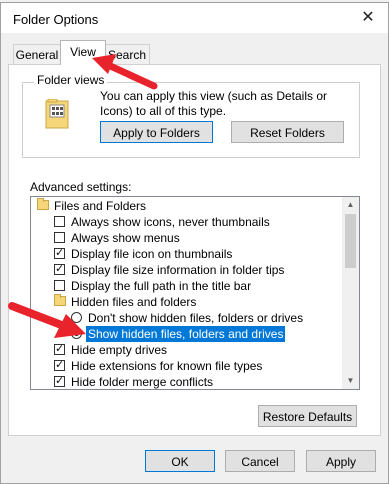  Describe the element at coordinates (287, 132) in the screenshot. I see `reset-folders-button: Reset Folders` at that location.